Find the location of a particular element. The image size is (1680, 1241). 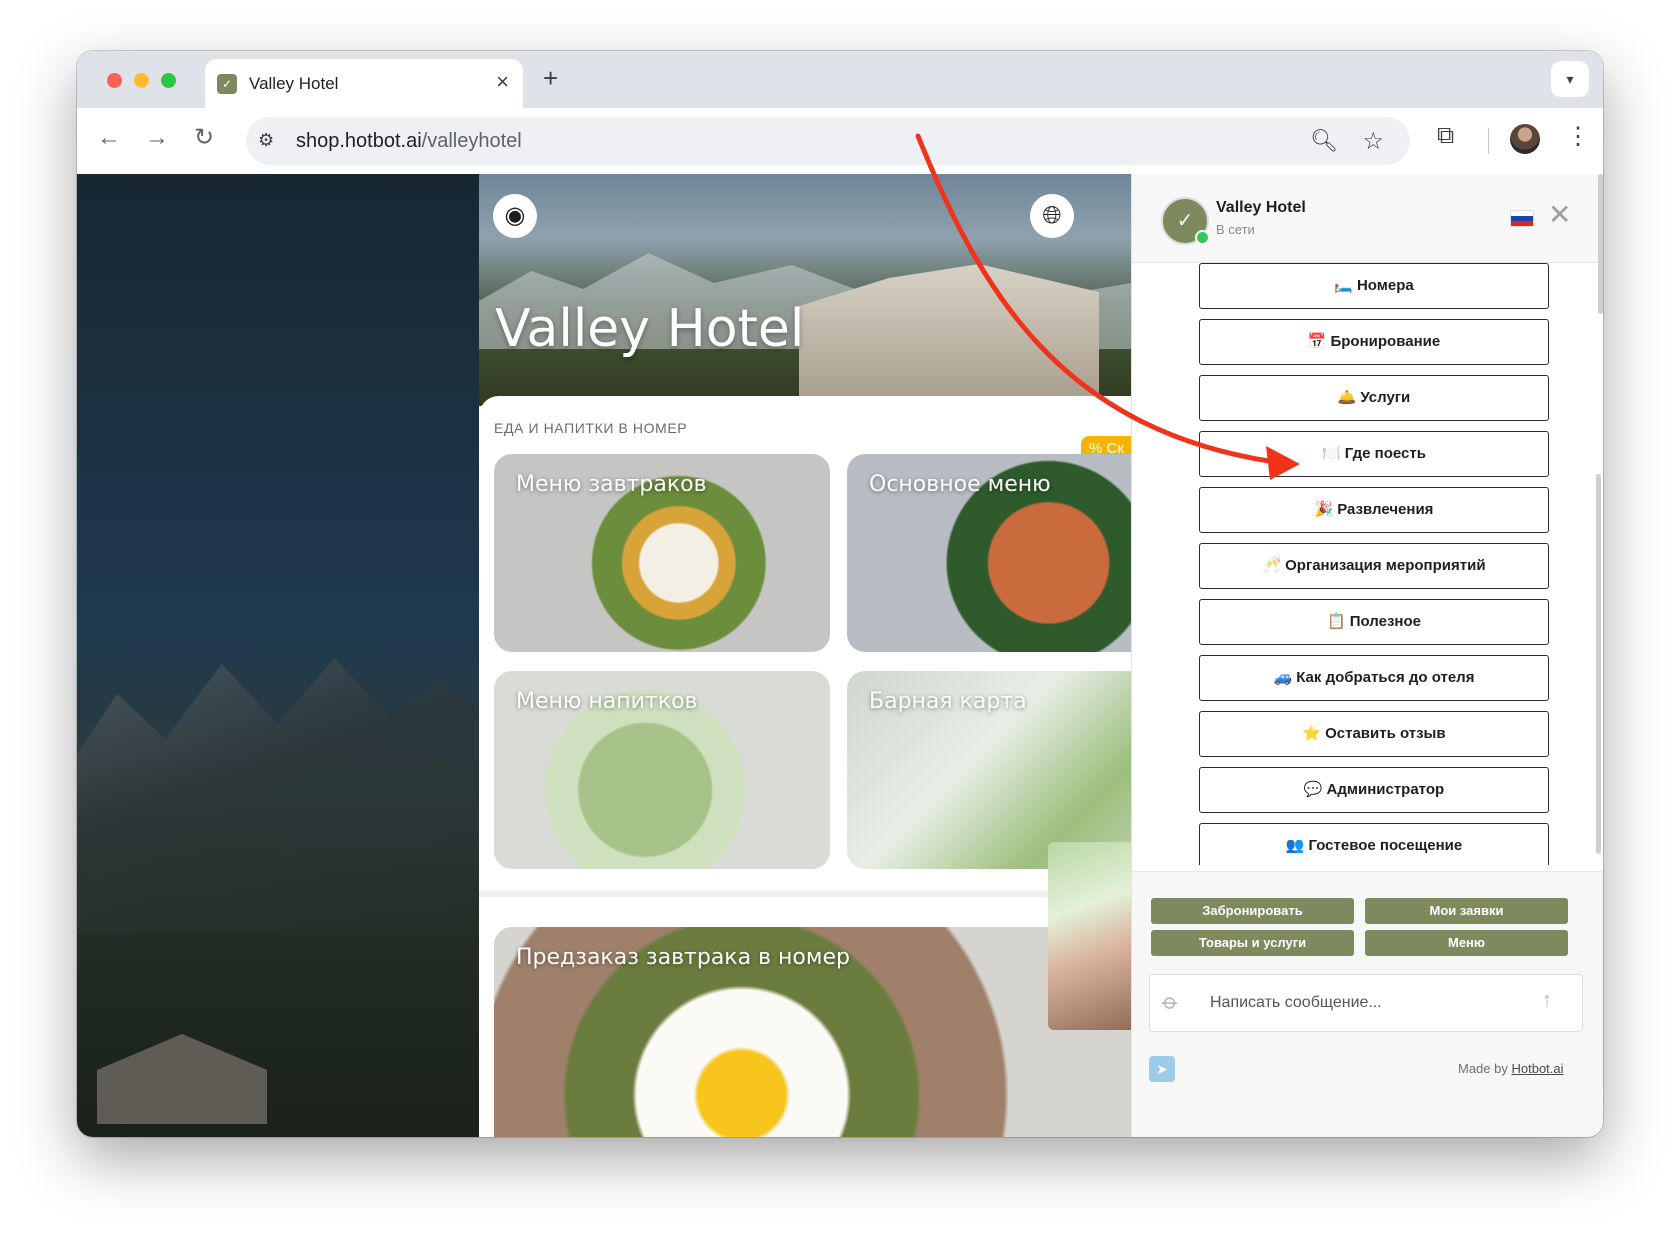

tab-close-icon: × is located at coordinates (502, 82).